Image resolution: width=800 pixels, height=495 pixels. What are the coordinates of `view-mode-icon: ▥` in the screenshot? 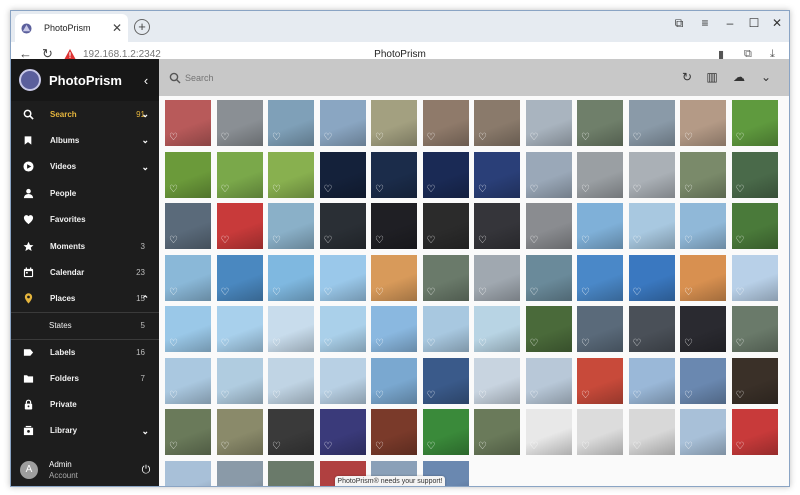 It's located at (712, 77).